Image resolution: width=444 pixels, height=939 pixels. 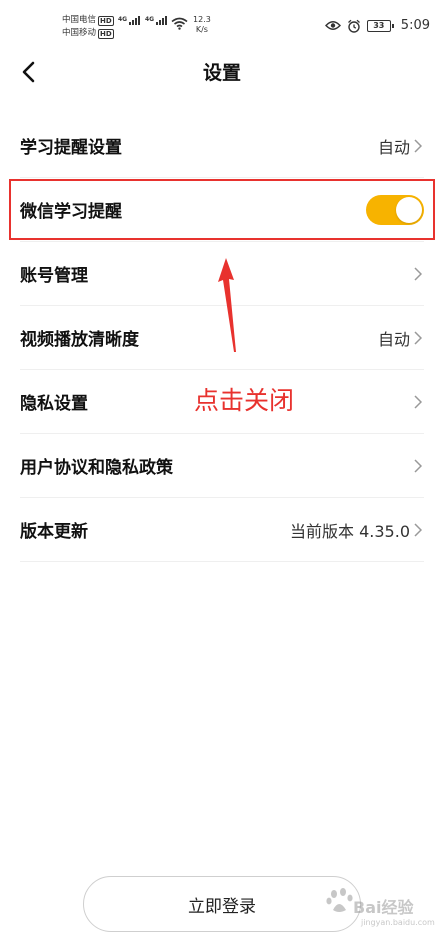 What do you see at coordinates (415, 25) in the screenshot?
I see `clock: 5:09` at bounding box center [415, 25].